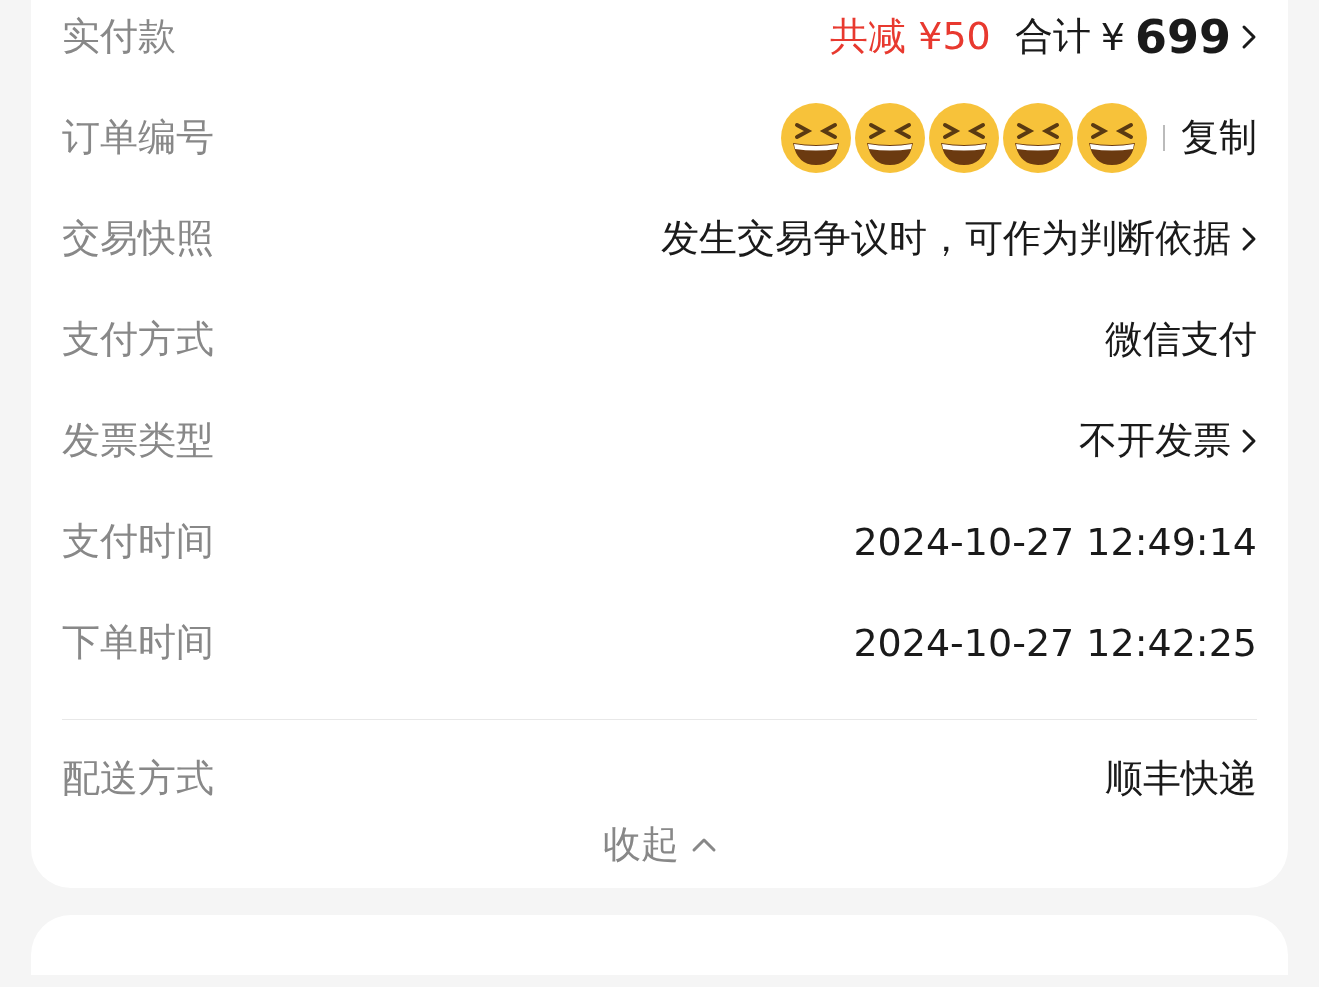  Describe the element at coordinates (1181, 778) in the screenshot. I see `row-value: 顺丰快递` at that location.